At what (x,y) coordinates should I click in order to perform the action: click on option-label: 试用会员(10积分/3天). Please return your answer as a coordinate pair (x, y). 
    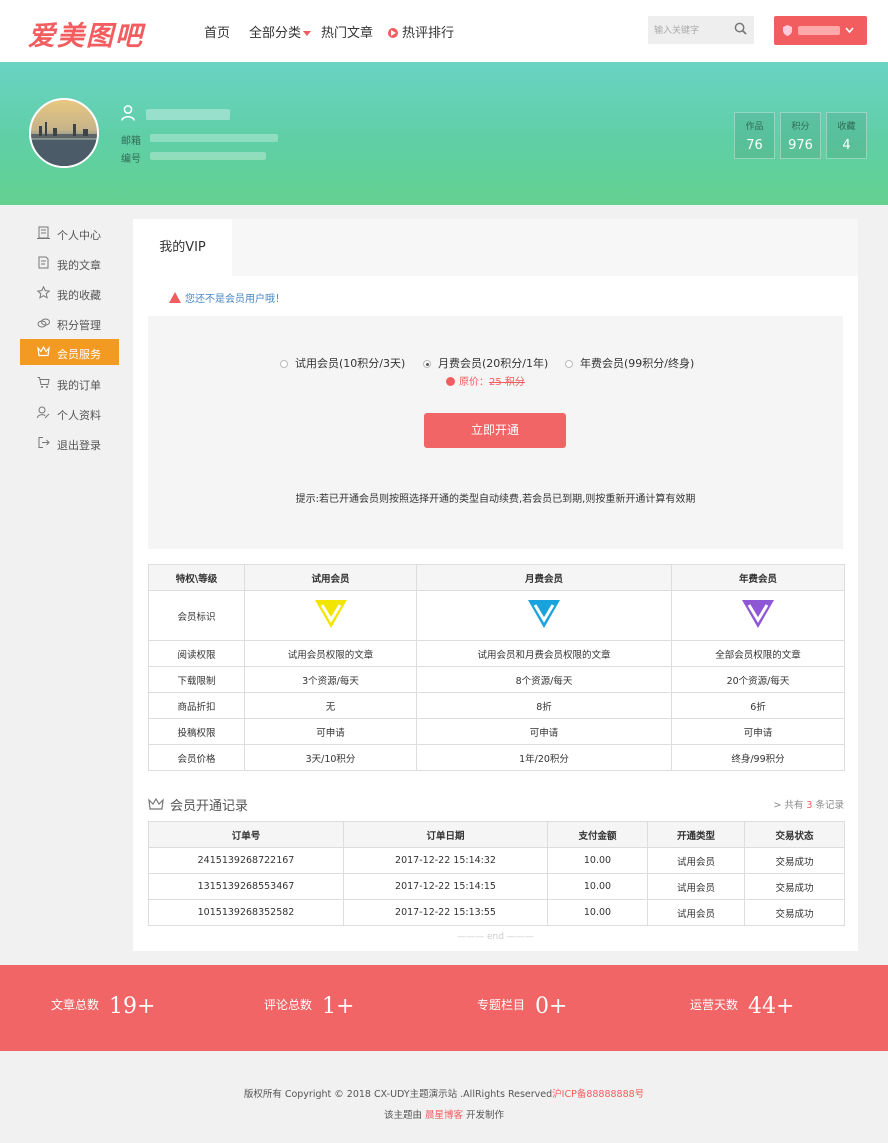
    Looking at the image, I should click on (350, 363).